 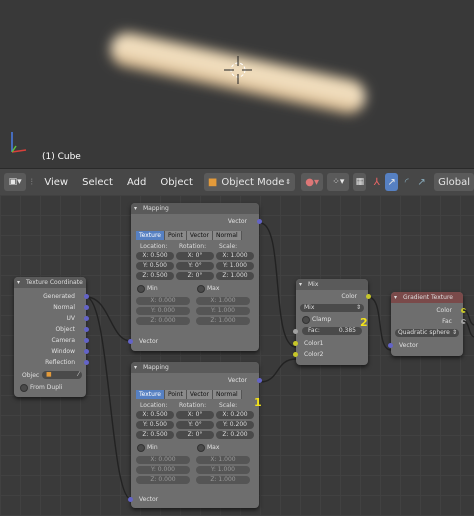 What do you see at coordinates (332, 308) in the screenshot?
I see `blend-type-select: Mix ⇕` at bounding box center [332, 308].